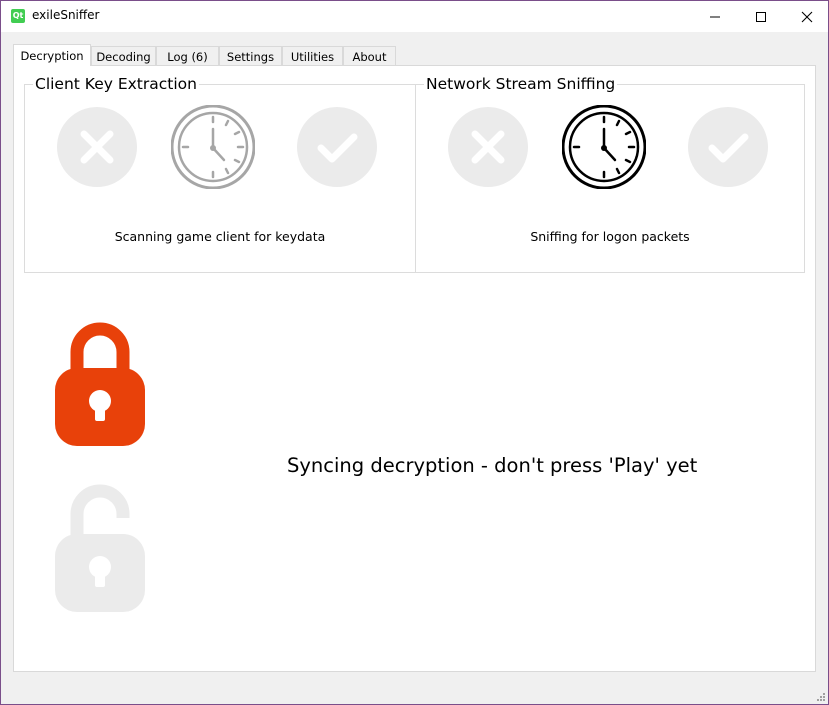 The height and width of the screenshot is (705, 829). Describe the element at coordinates (521, 84) in the screenshot. I see `stream-sniffing-title: Network Stream Sniffing` at that location.